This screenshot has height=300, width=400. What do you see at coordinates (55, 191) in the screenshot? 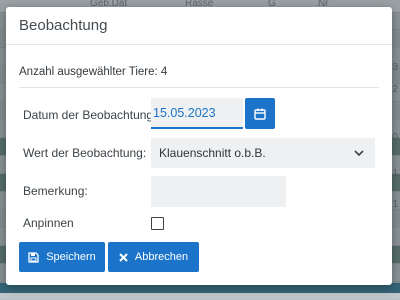
I see `remark-label: Bemerkung:` at bounding box center [55, 191].